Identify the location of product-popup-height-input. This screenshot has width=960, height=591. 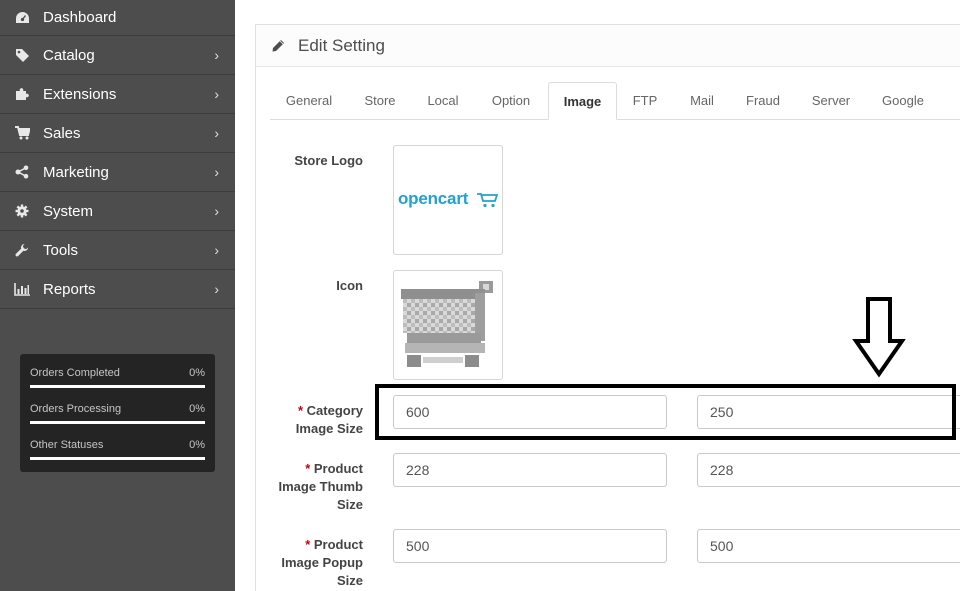
(828, 546).